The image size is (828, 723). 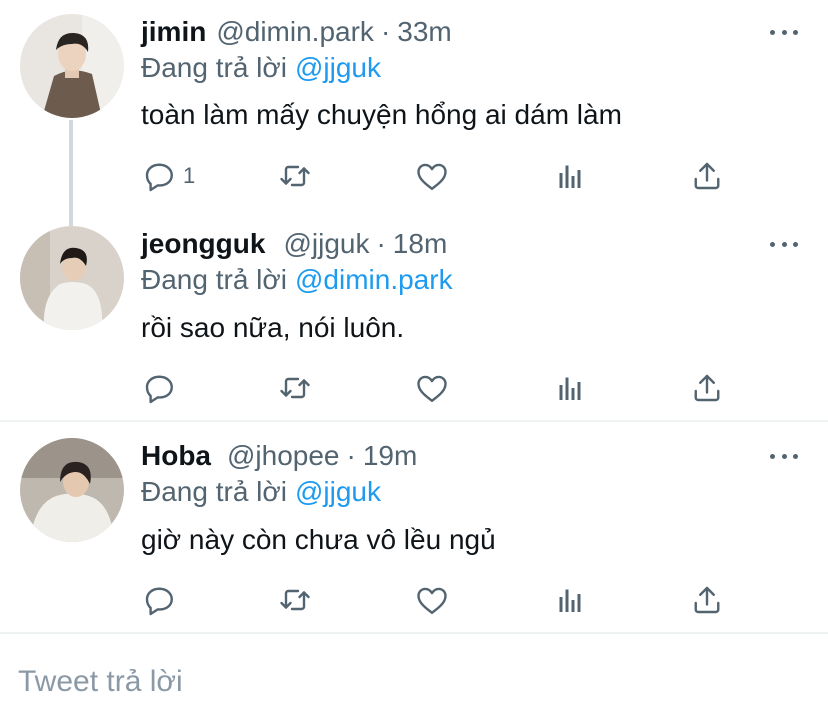 I want to click on reply-button: 1, so click(x=168, y=176).